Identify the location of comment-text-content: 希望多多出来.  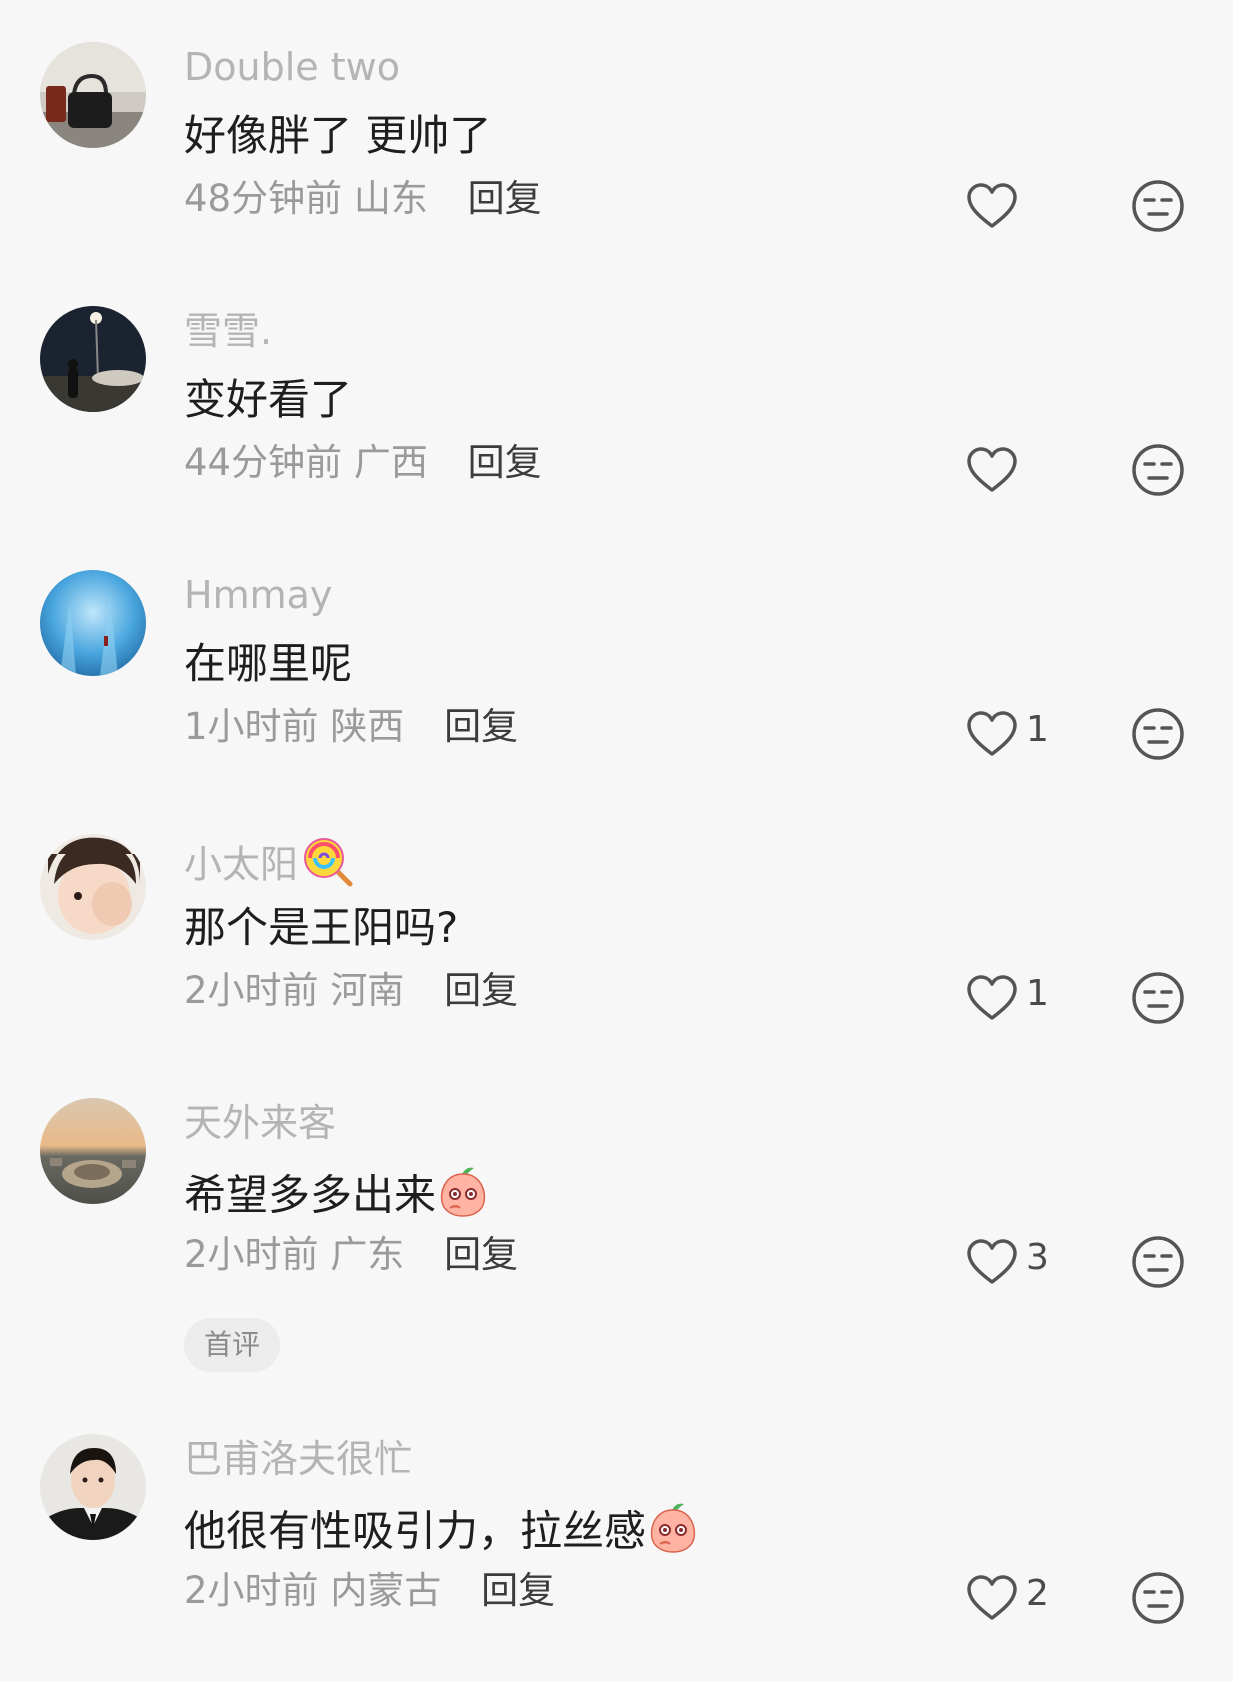
(310, 1195).